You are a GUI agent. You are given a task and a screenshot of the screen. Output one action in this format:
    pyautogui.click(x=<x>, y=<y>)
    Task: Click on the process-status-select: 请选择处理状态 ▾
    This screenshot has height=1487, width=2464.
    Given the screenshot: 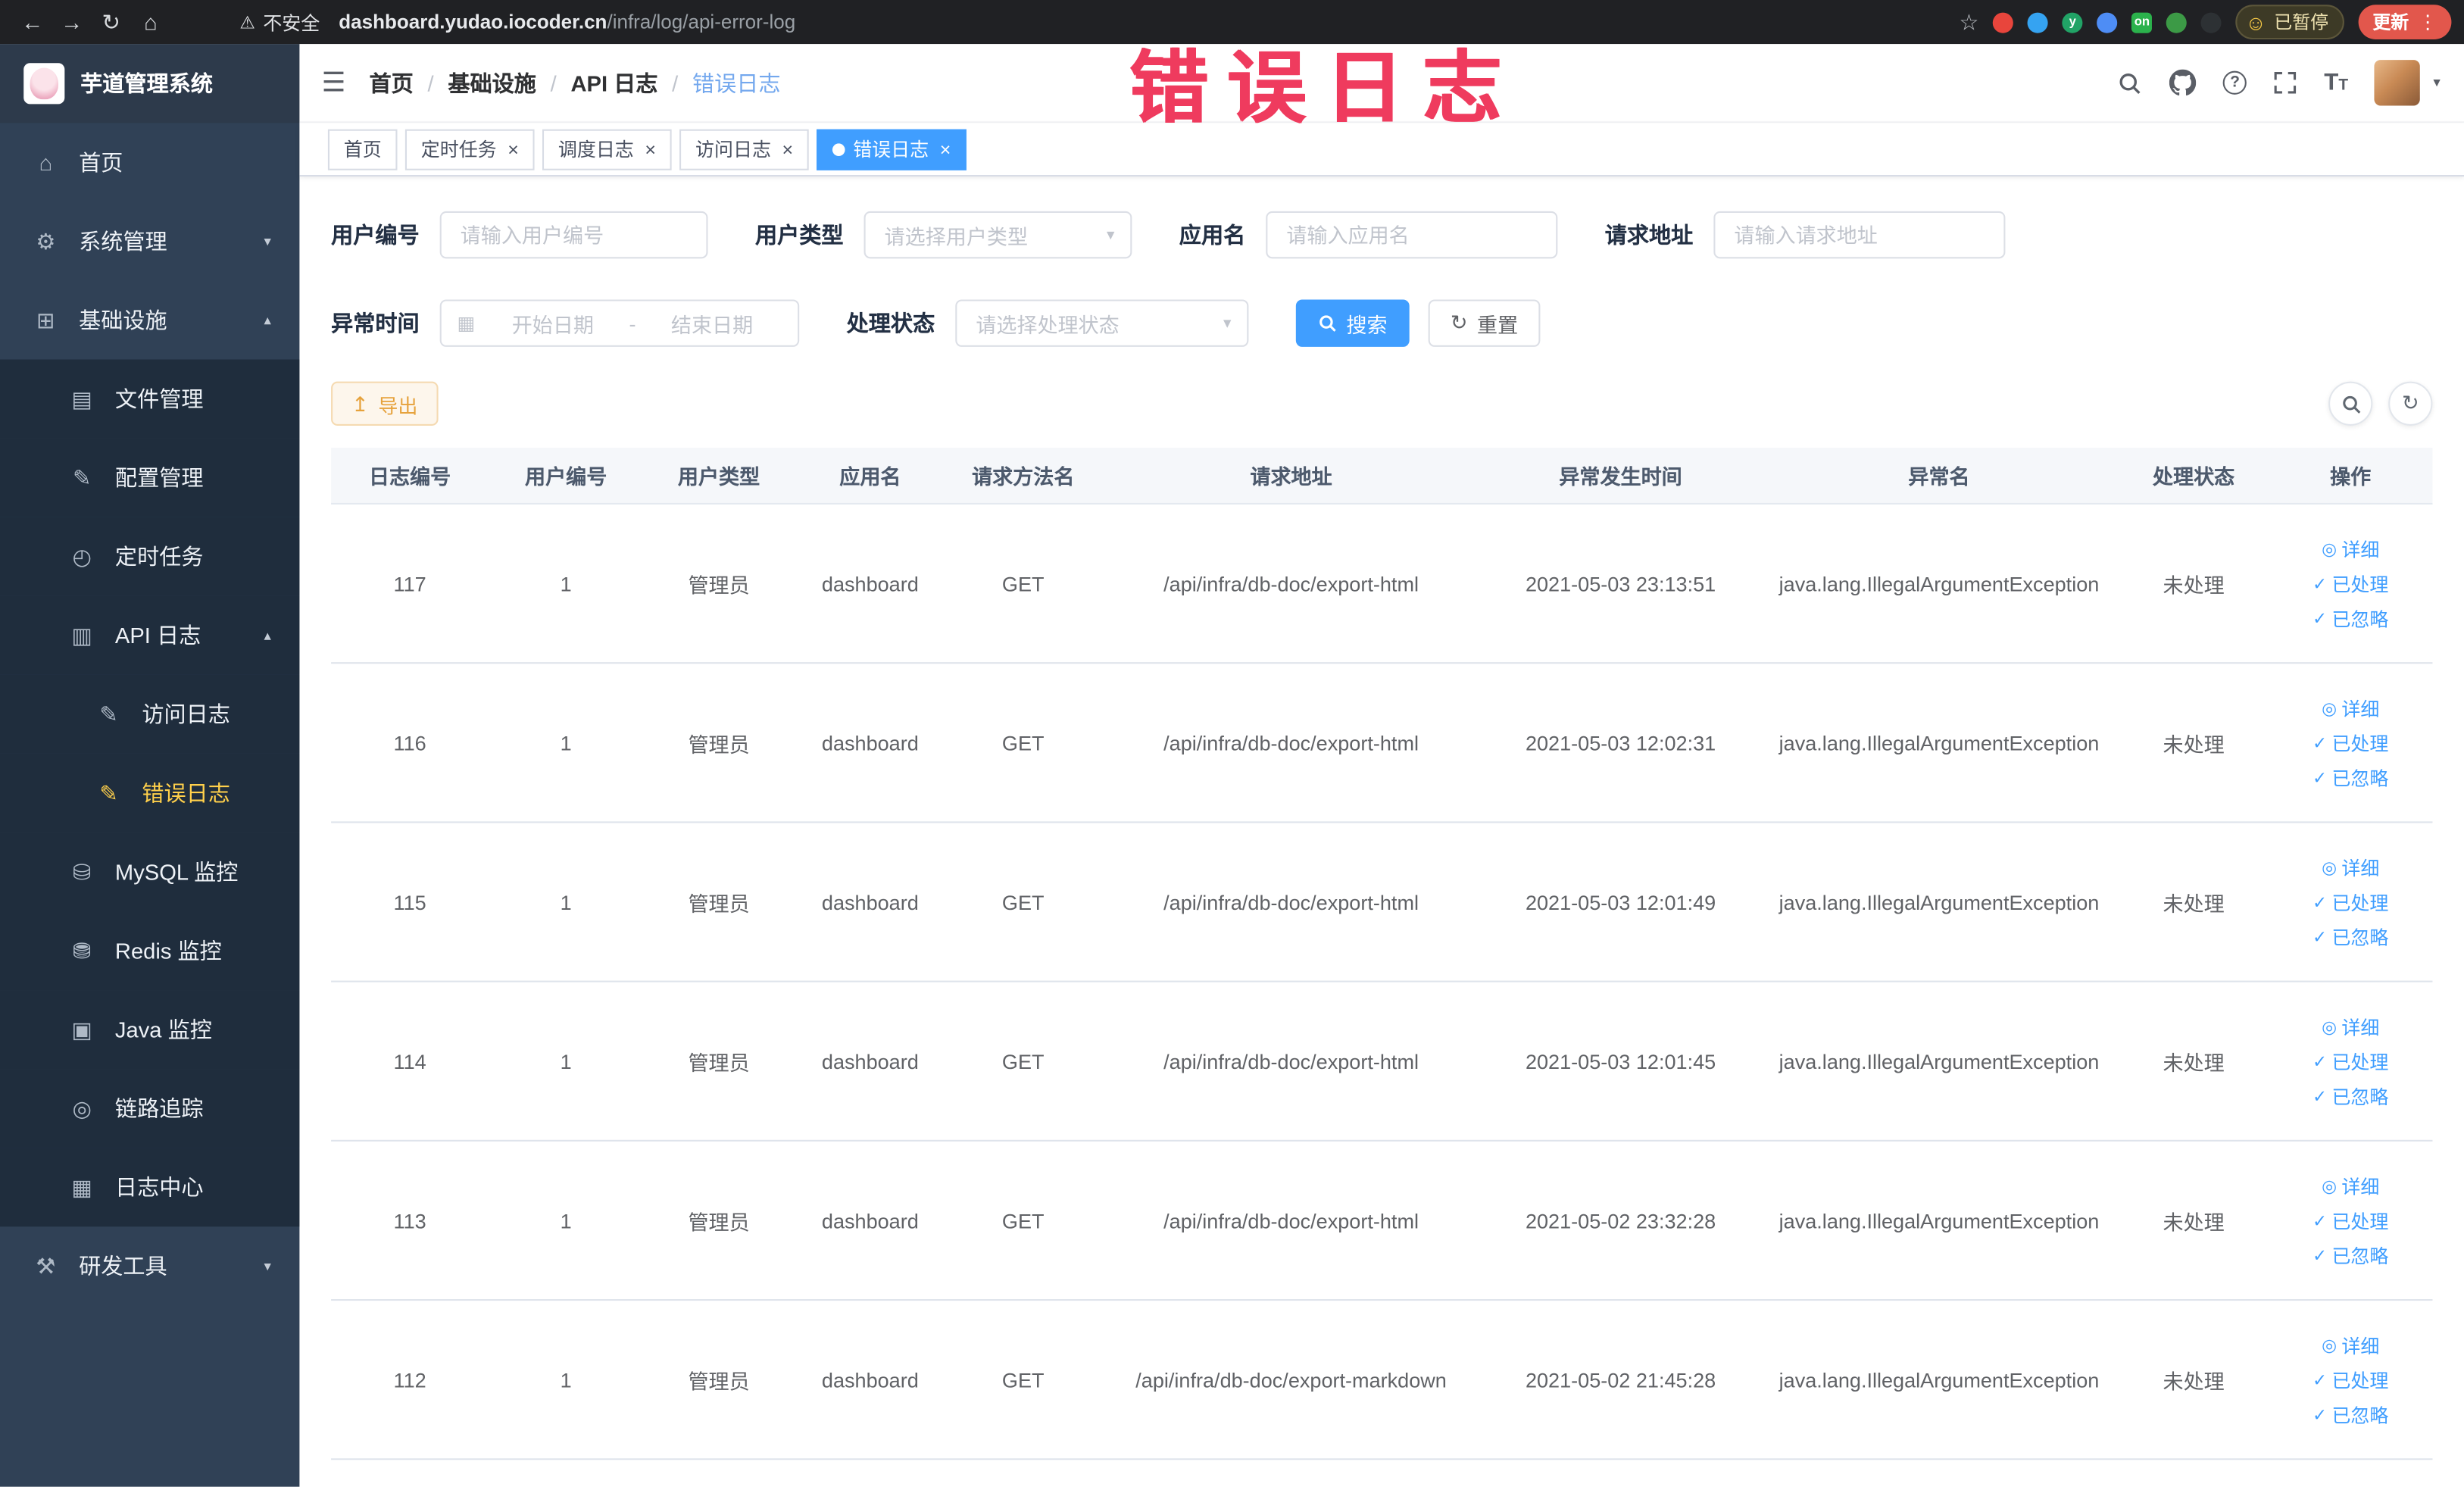 What is the action you would take?
    pyautogui.click(x=1102, y=323)
    